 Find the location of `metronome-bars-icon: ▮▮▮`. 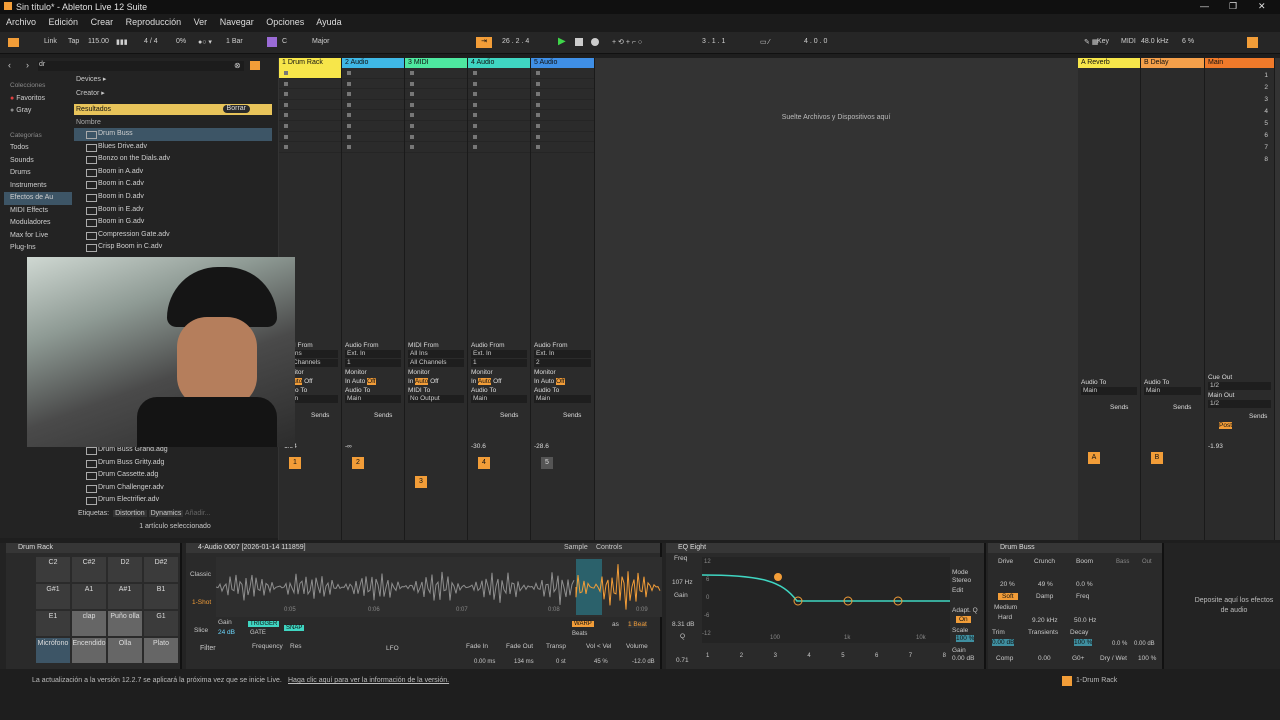

metronome-bars-icon: ▮▮▮ is located at coordinates (122, 42).